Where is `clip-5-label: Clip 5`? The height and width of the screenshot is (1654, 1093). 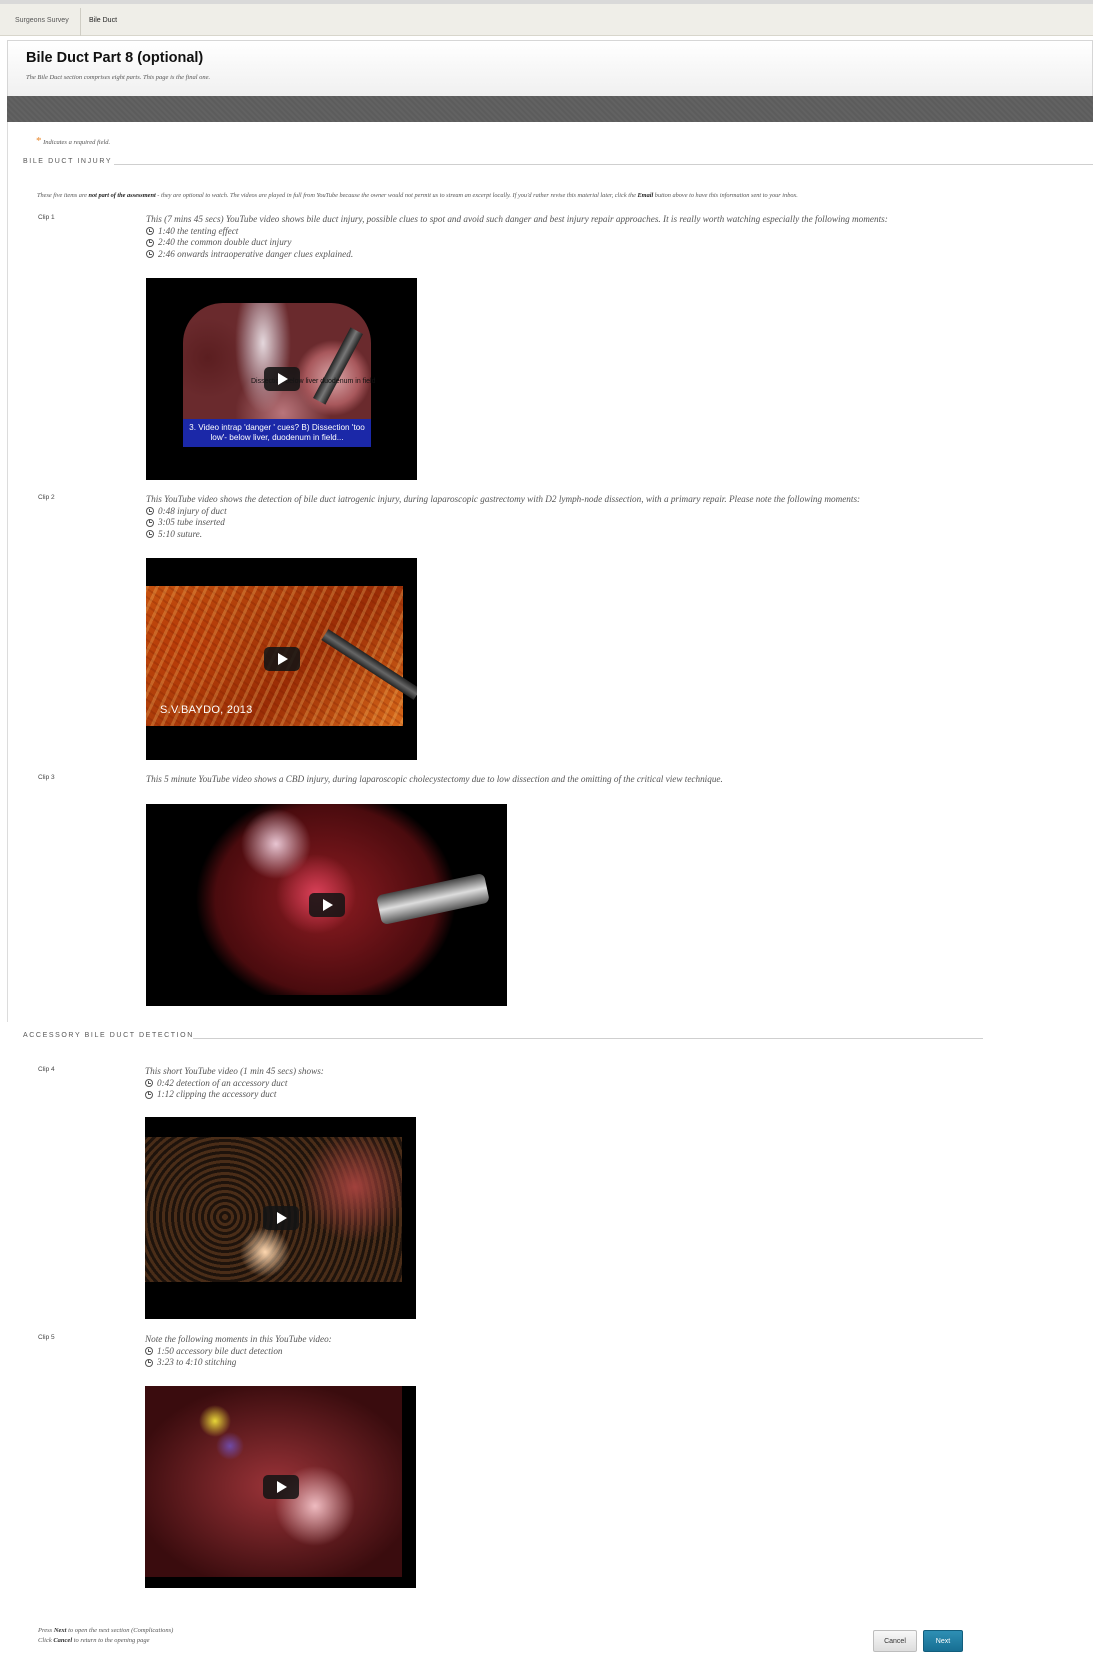 clip-5-label: Clip 5 is located at coordinates (46, 1337).